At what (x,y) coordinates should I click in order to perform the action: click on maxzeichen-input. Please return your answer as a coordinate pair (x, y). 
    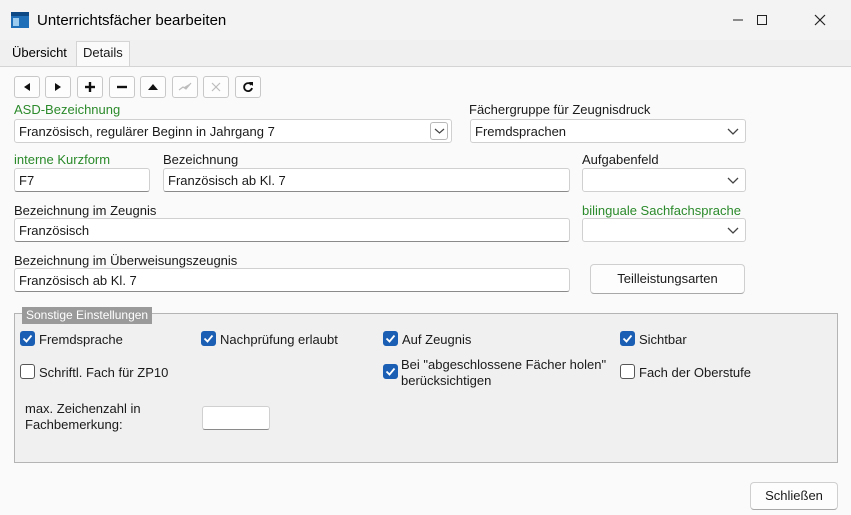
    Looking at the image, I should click on (236, 418).